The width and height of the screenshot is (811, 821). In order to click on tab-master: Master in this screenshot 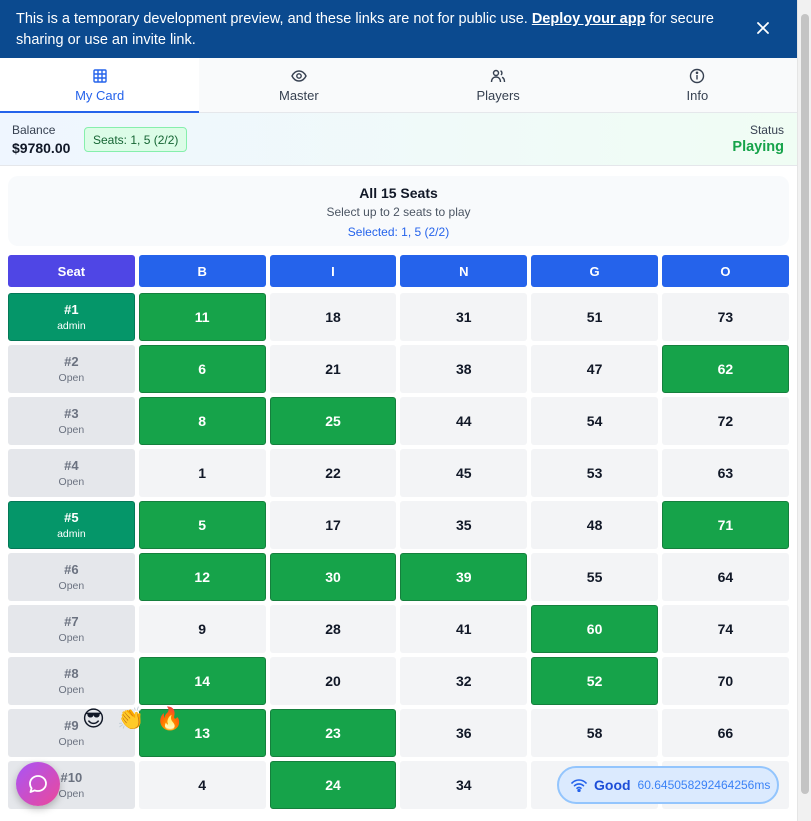, I will do `click(298, 85)`.